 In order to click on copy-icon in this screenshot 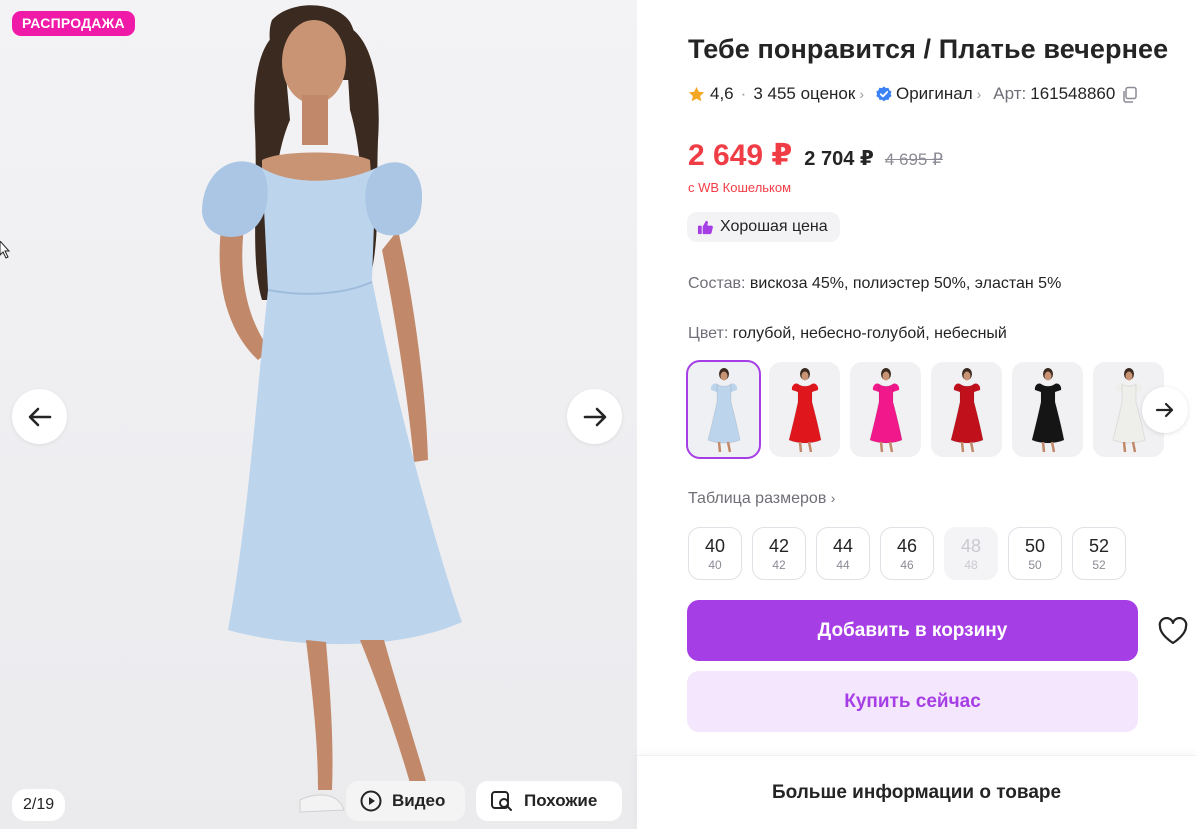, I will do `click(1129, 94)`.